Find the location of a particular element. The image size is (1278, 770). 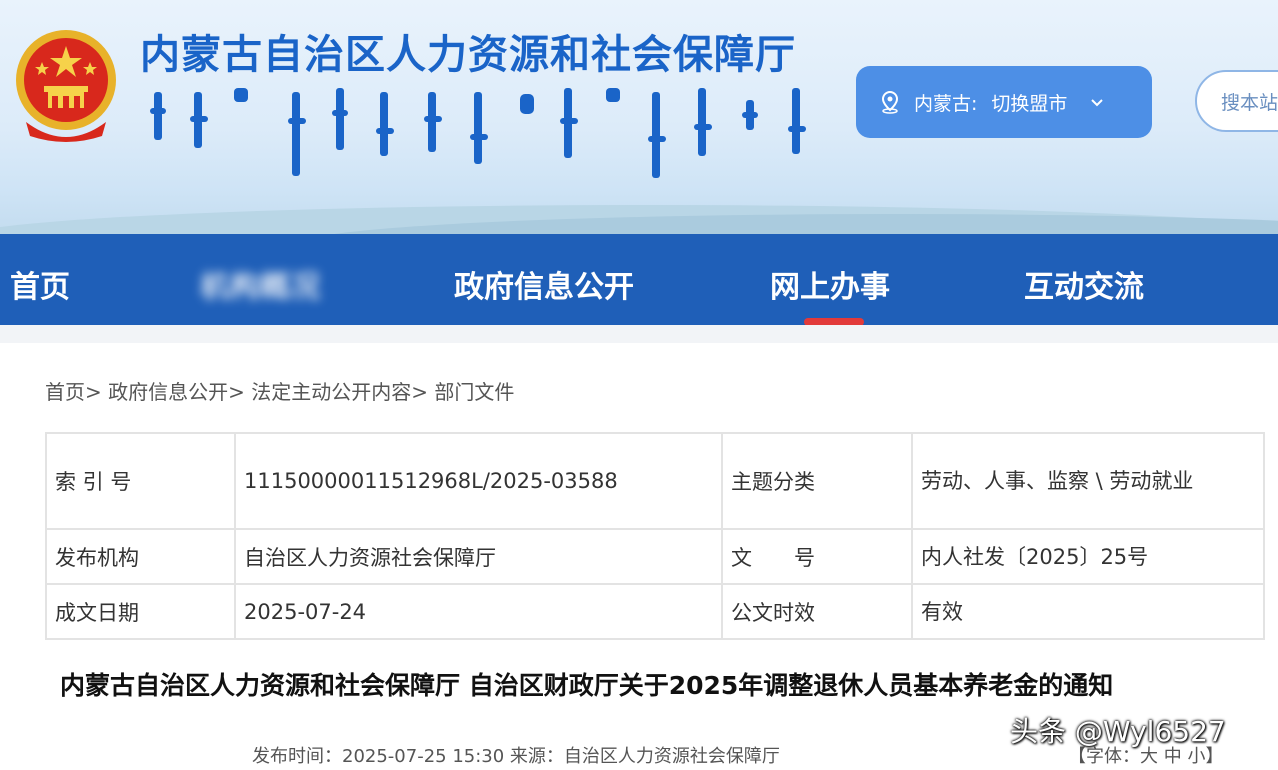

meta-key: 公文时效 is located at coordinates (817, 611).